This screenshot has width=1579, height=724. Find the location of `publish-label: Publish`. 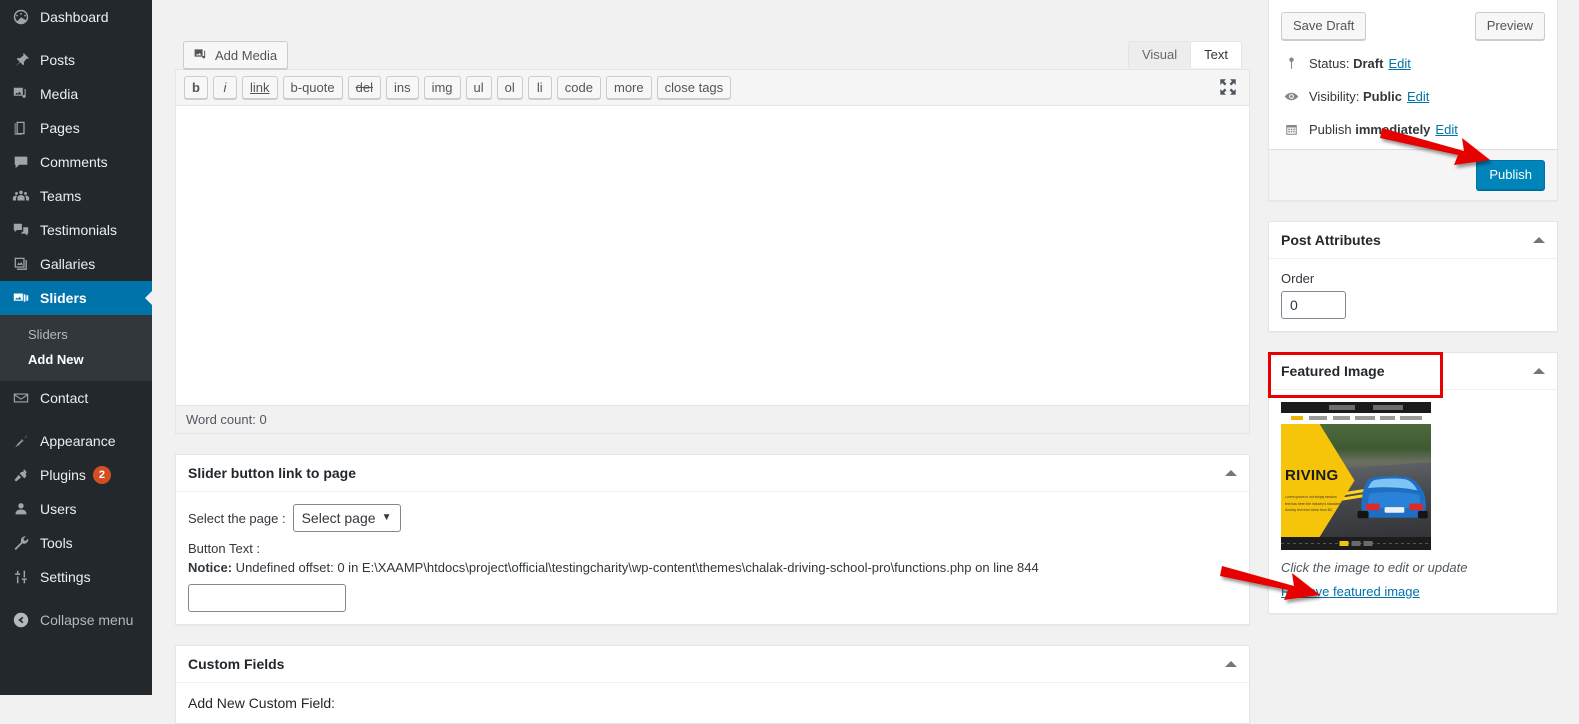

publish-label: Publish is located at coordinates (1330, 129).